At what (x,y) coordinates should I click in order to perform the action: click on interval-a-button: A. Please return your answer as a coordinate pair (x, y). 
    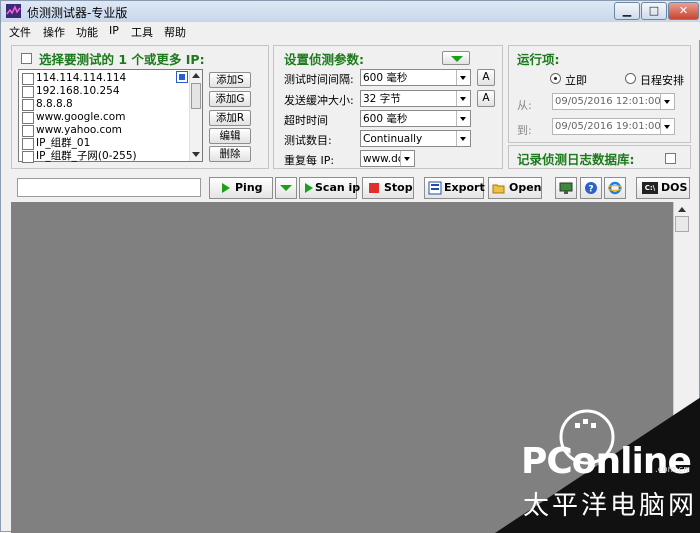
    Looking at the image, I should click on (486, 77).